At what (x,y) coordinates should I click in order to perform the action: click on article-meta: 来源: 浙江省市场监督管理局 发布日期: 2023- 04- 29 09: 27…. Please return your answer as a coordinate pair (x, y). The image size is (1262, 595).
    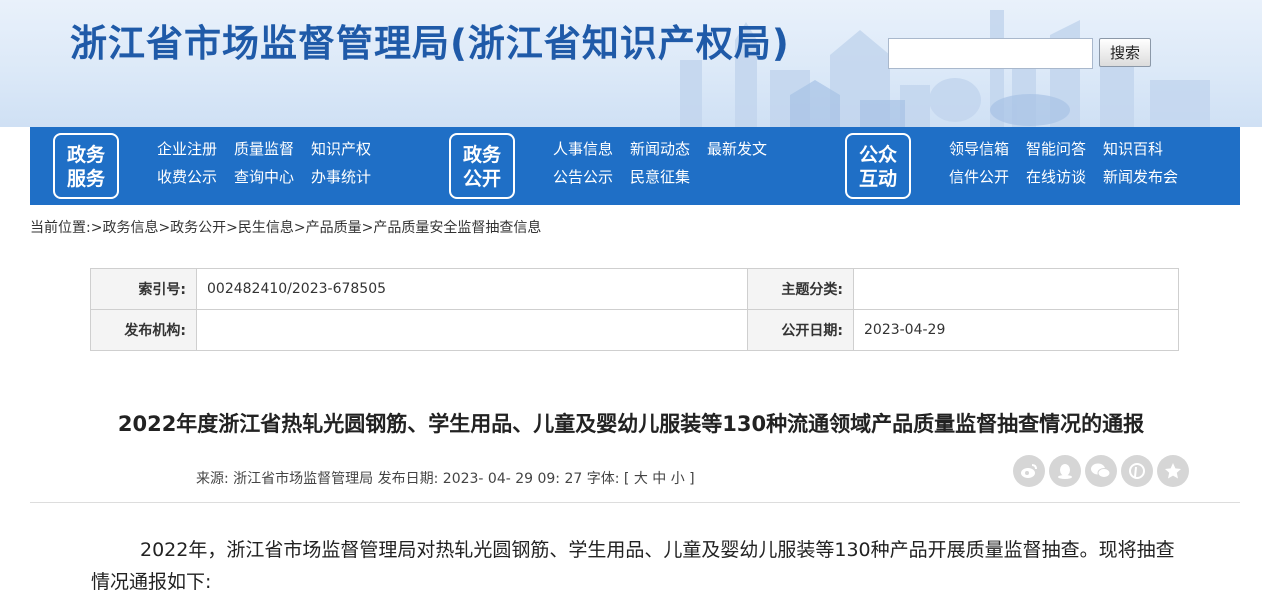
    Looking at the image, I should click on (445, 479).